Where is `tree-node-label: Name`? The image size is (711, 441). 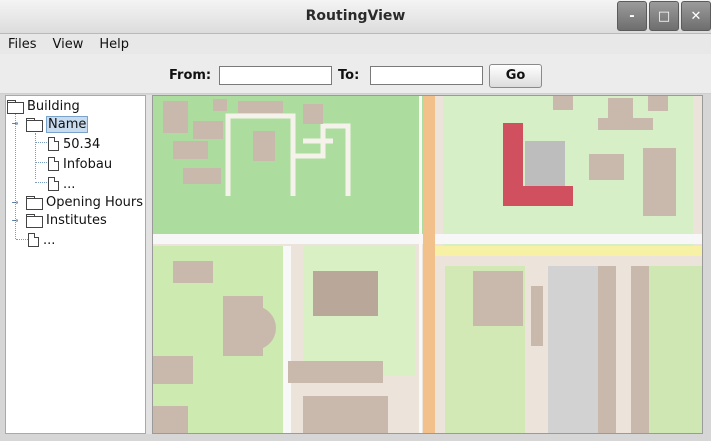 tree-node-label: Name is located at coordinates (67, 124).